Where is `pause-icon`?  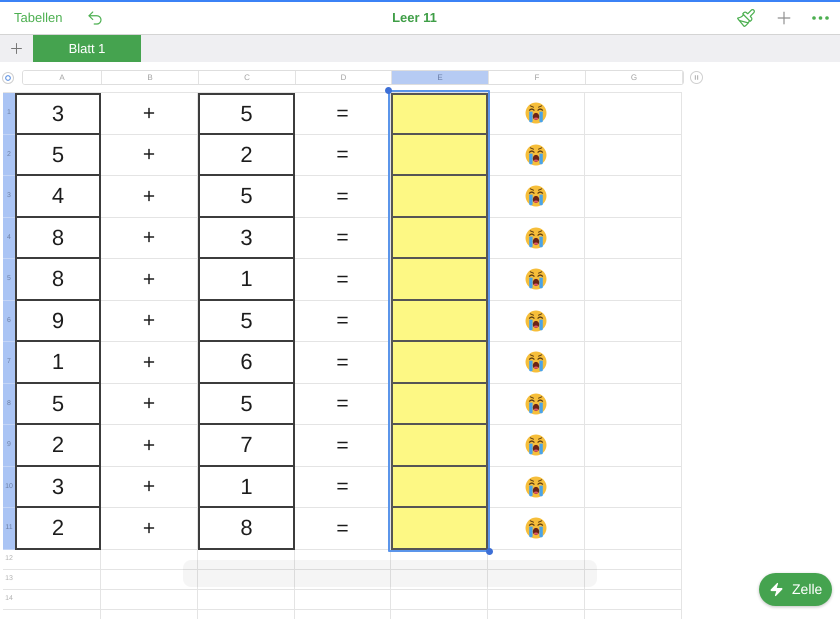 pause-icon is located at coordinates (696, 77).